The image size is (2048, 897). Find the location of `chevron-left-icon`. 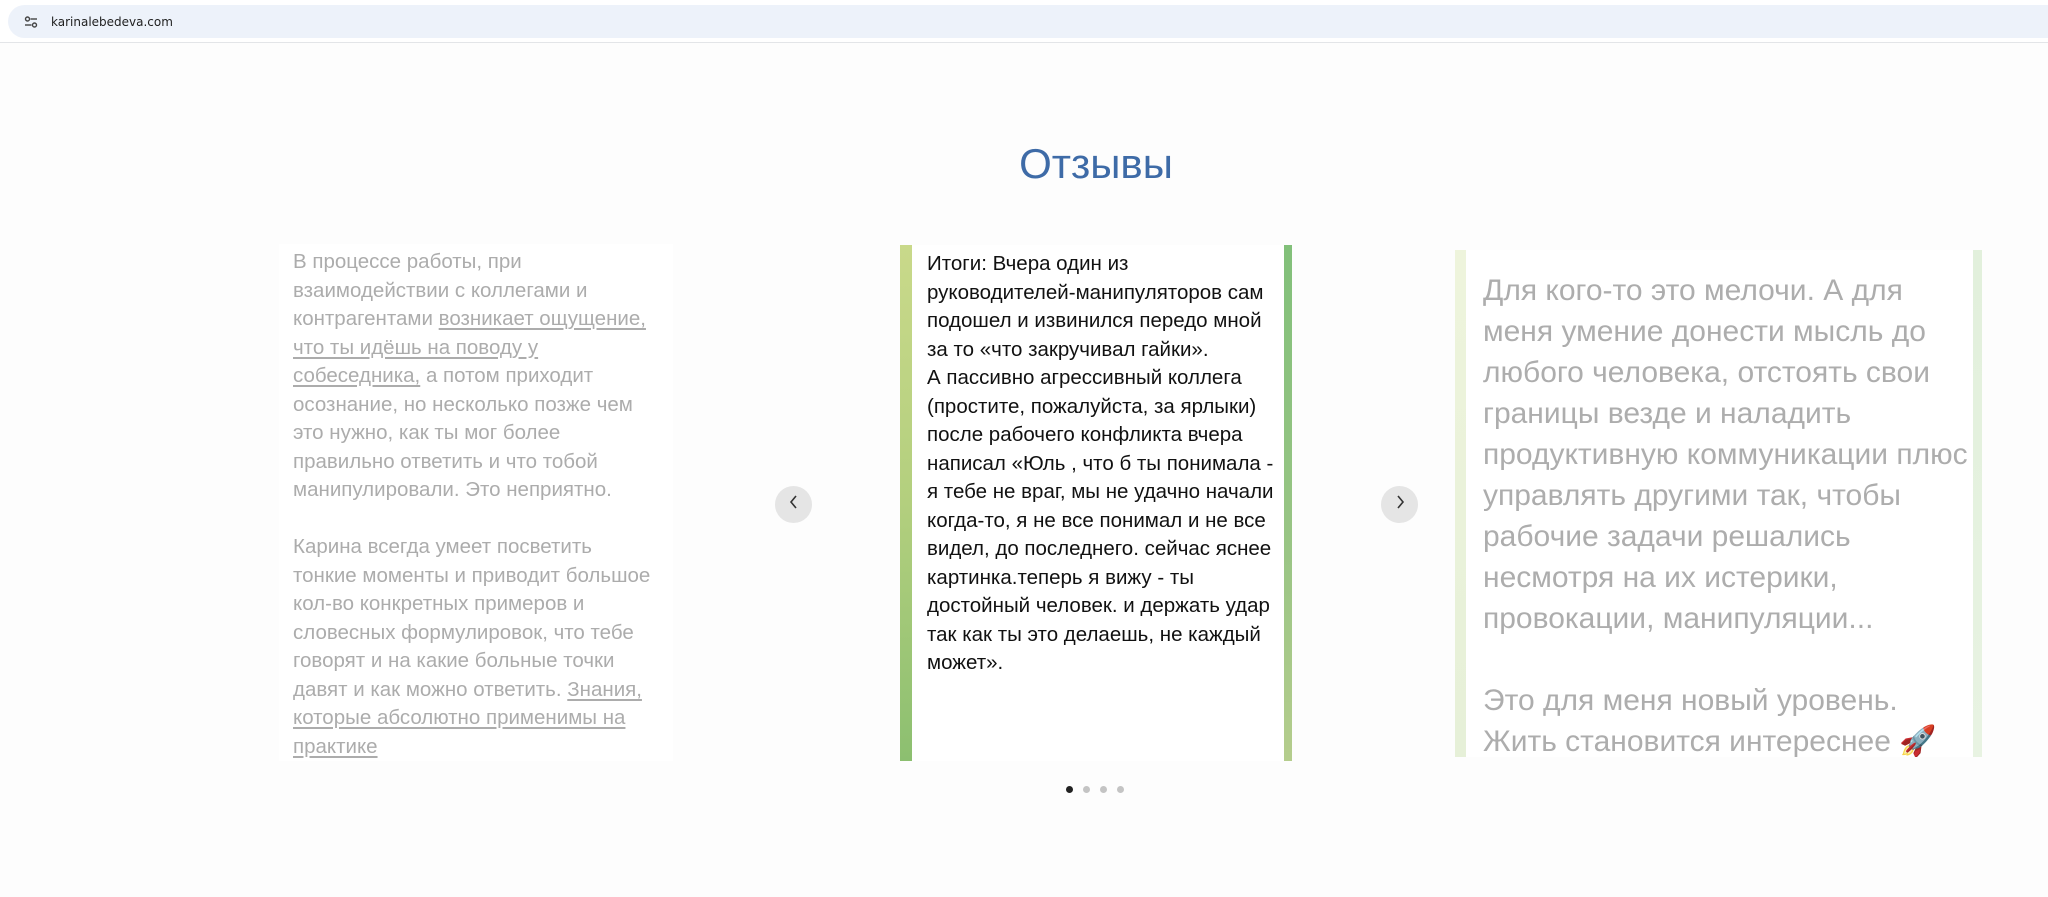

chevron-left-icon is located at coordinates (794, 504).